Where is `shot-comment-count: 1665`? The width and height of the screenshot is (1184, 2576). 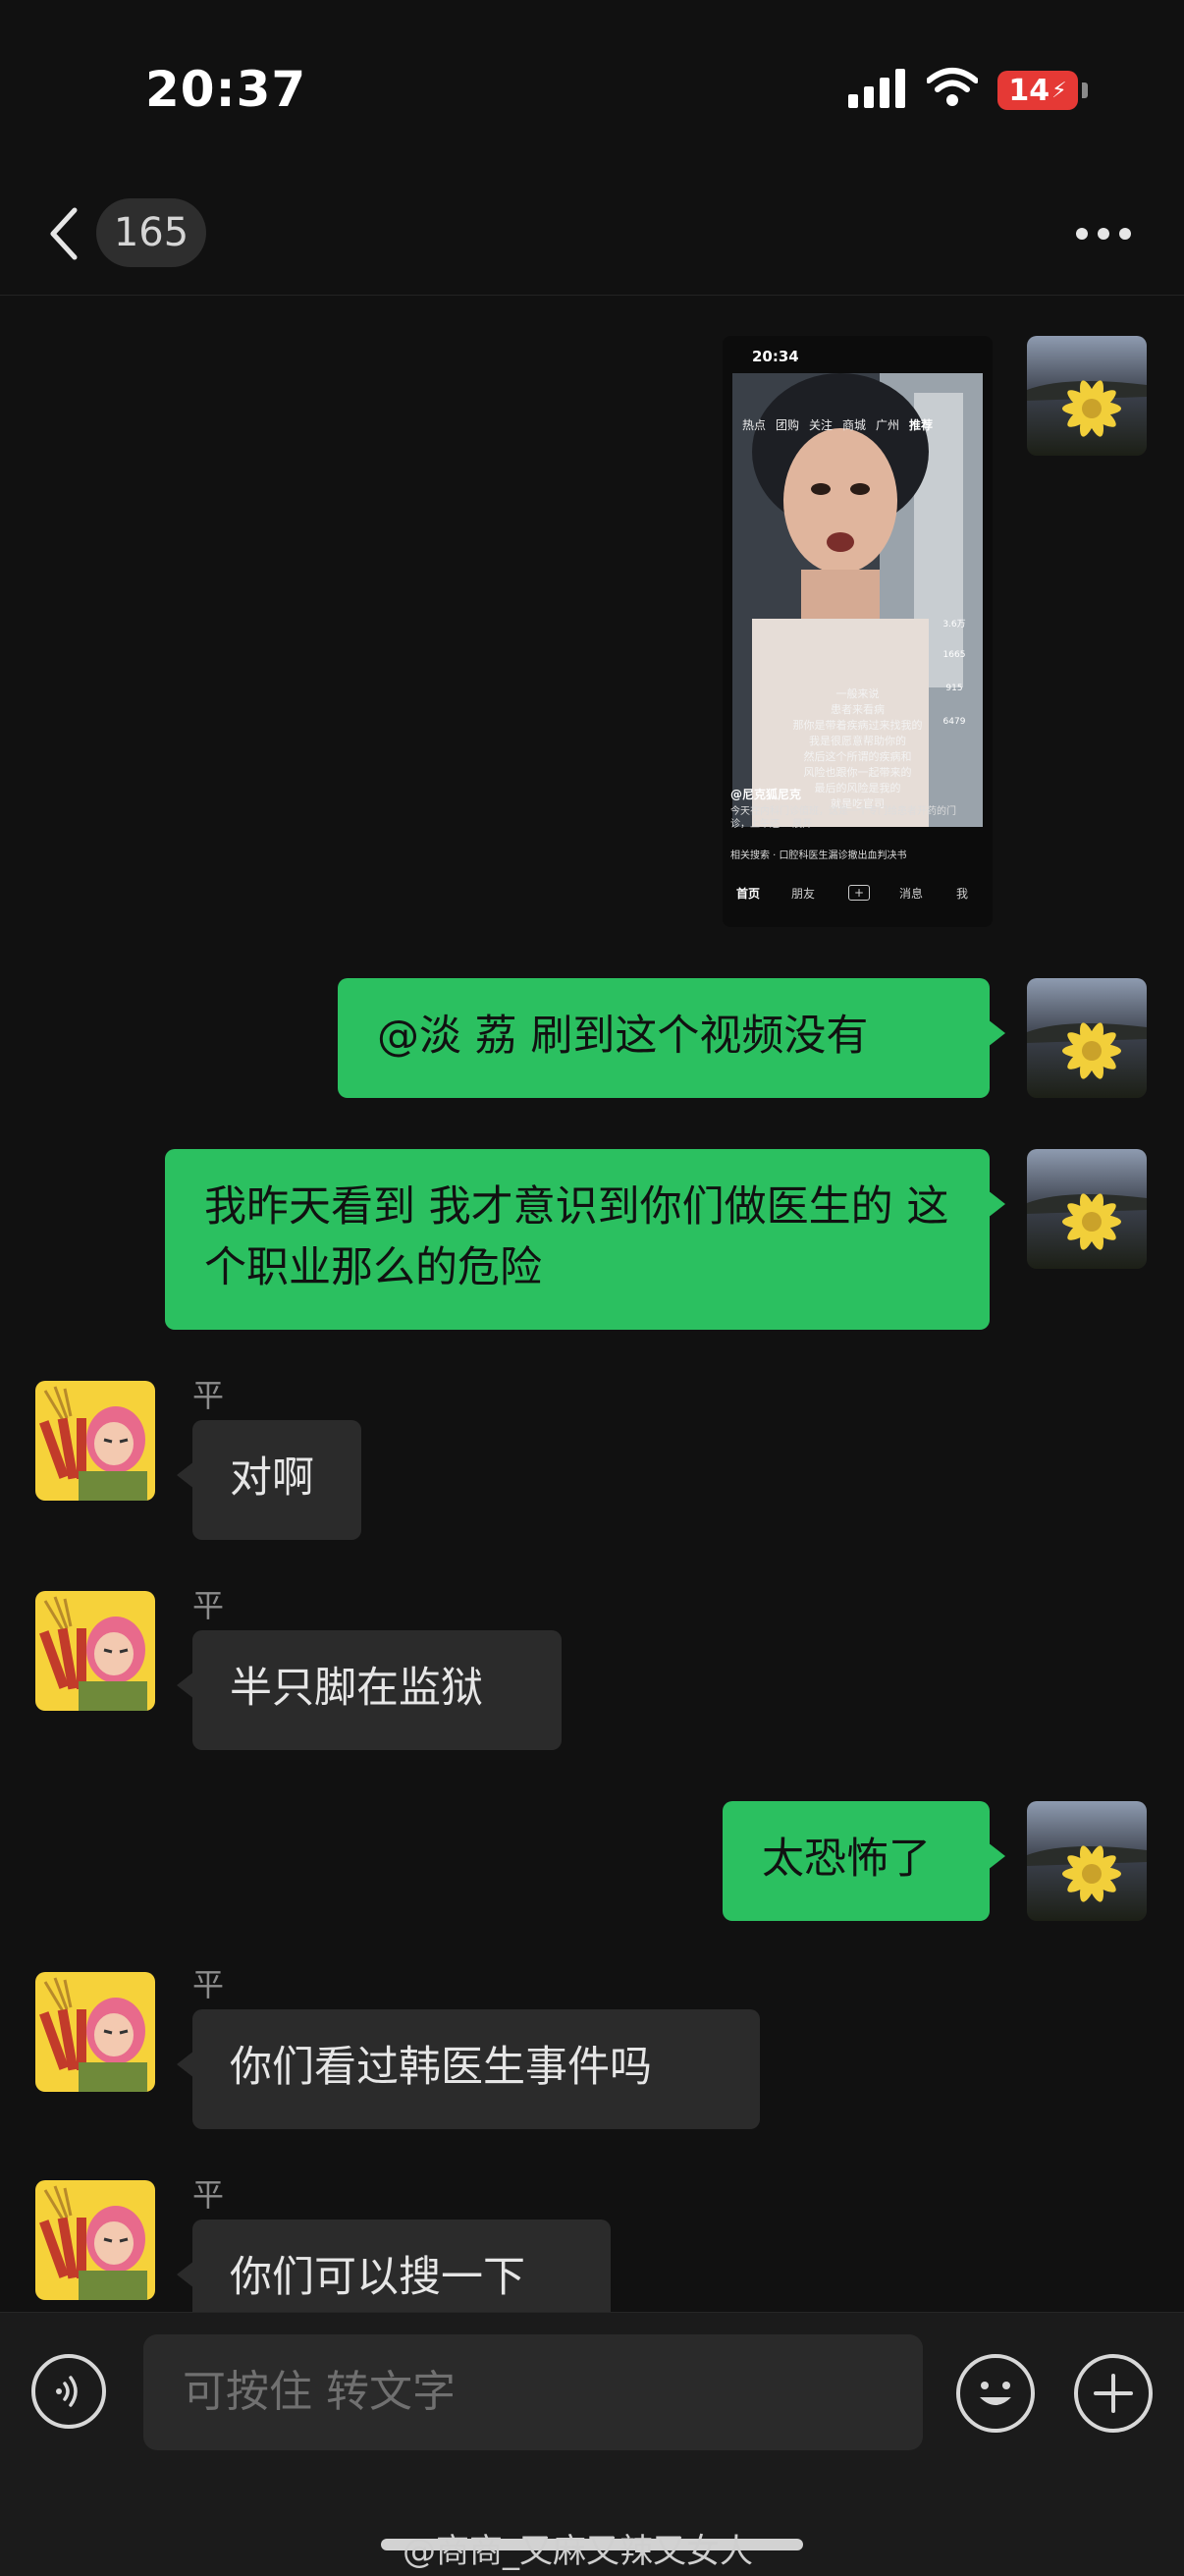
shot-comment-count: 1665 is located at coordinates (954, 655).